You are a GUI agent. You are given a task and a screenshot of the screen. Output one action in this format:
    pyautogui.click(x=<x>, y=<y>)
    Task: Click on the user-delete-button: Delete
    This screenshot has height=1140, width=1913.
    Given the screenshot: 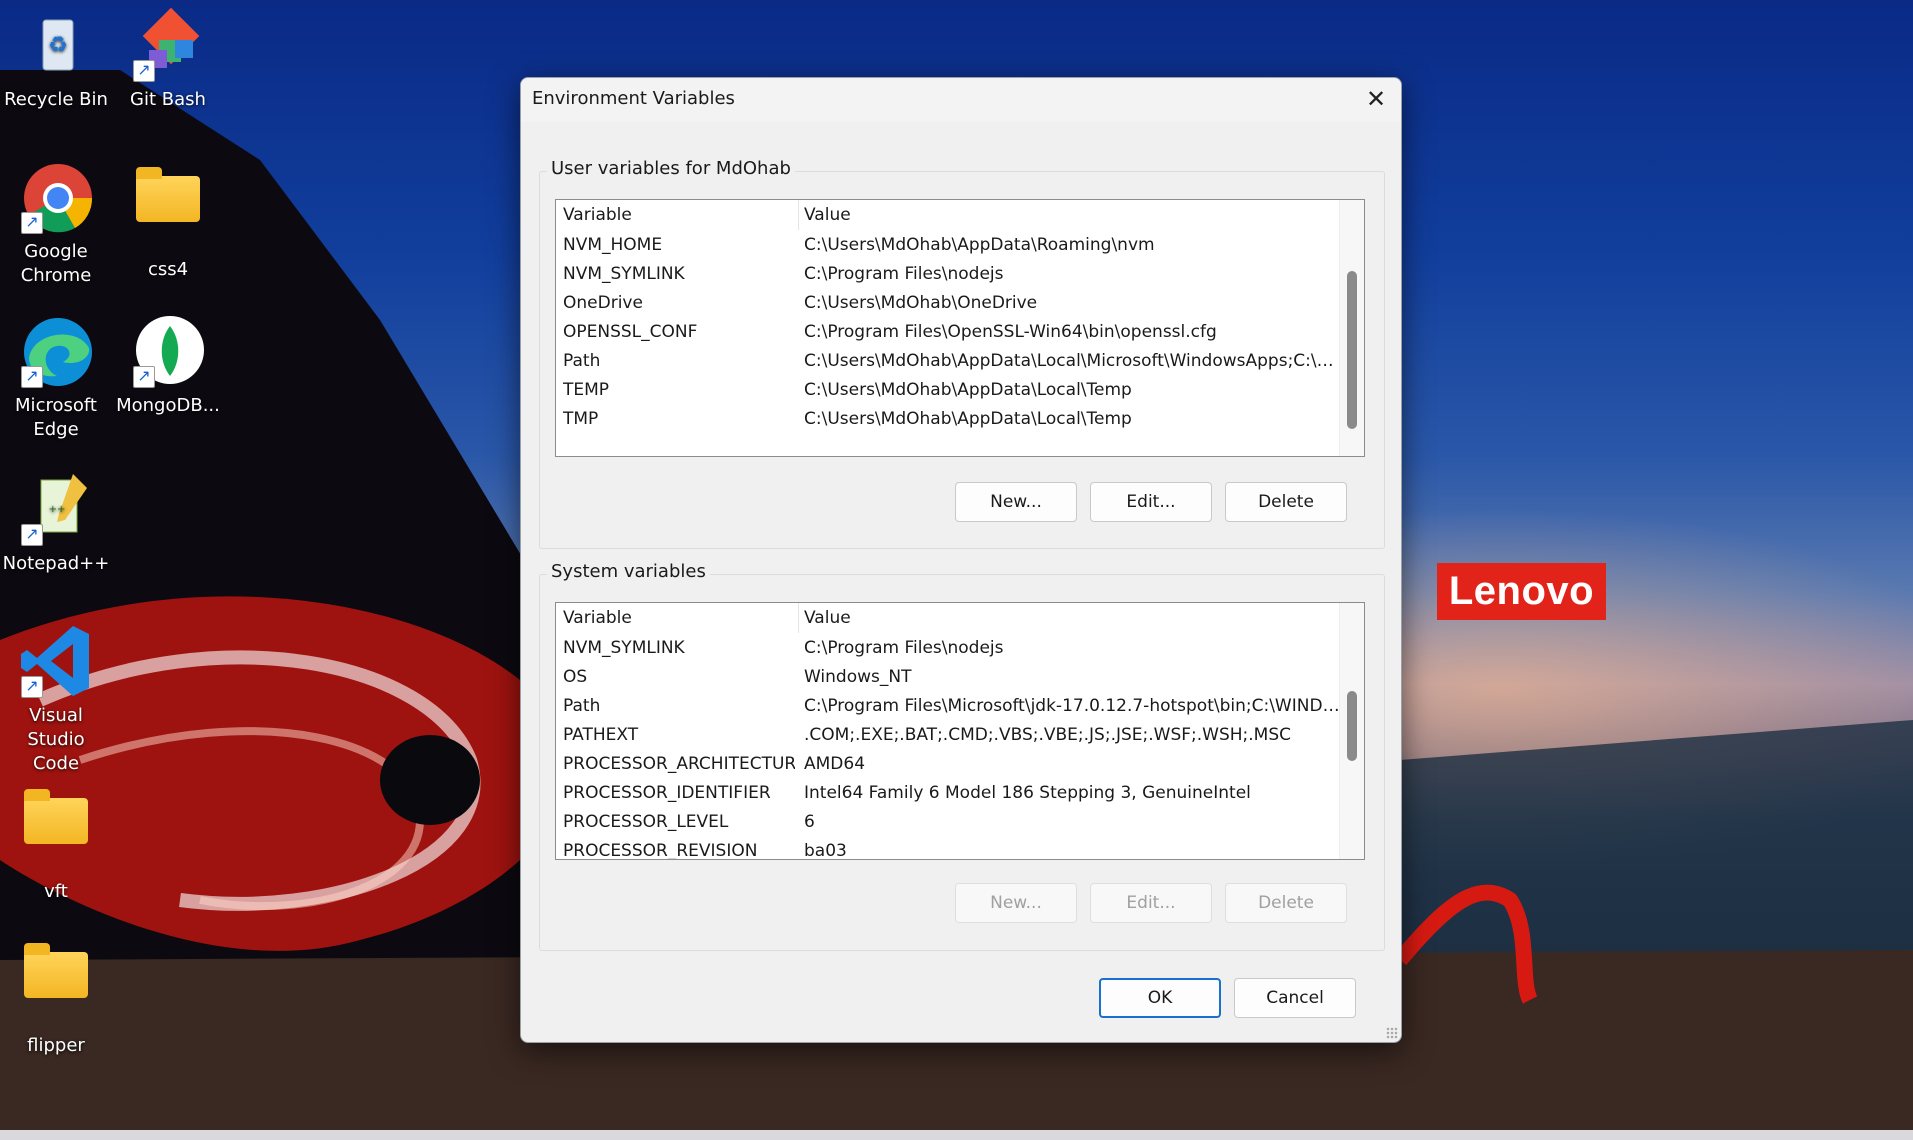 What is the action you would take?
    pyautogui.click(x=1286, y=502)
    